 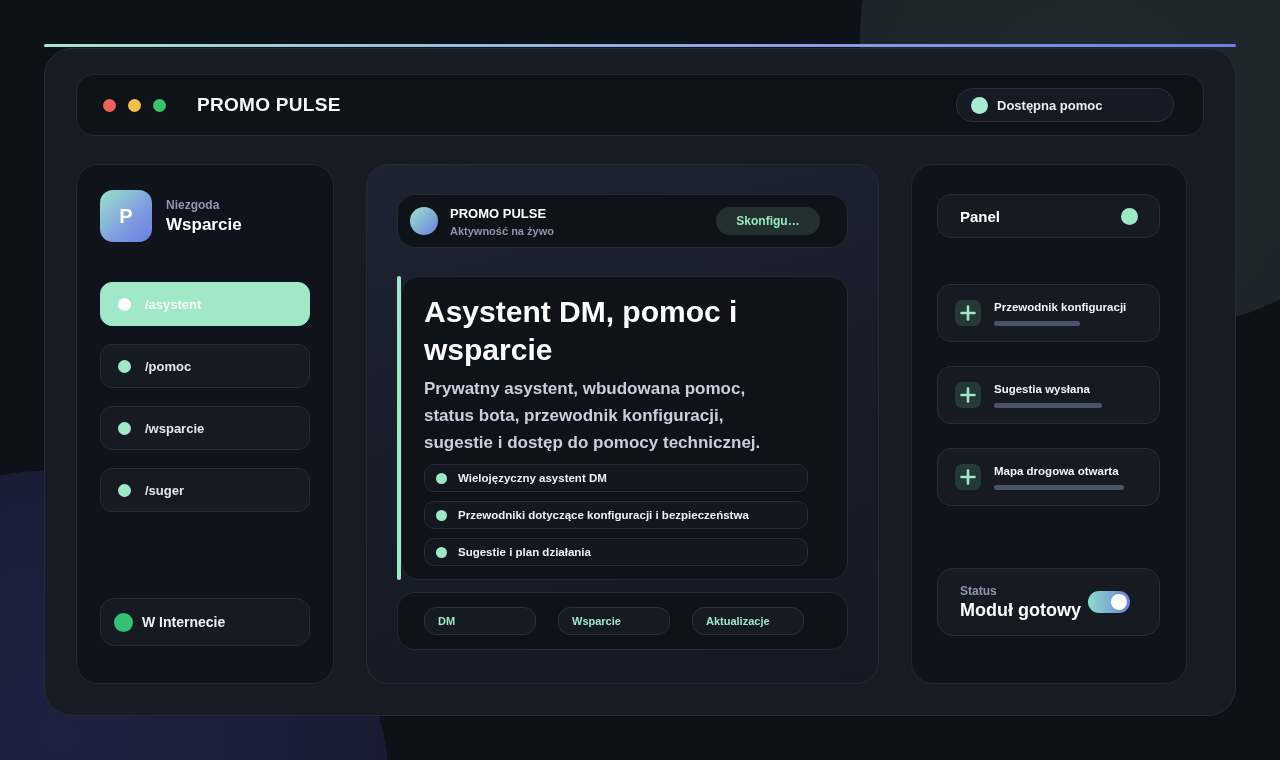 I want to click on window-minimize-button, so click(x=134, y=105).